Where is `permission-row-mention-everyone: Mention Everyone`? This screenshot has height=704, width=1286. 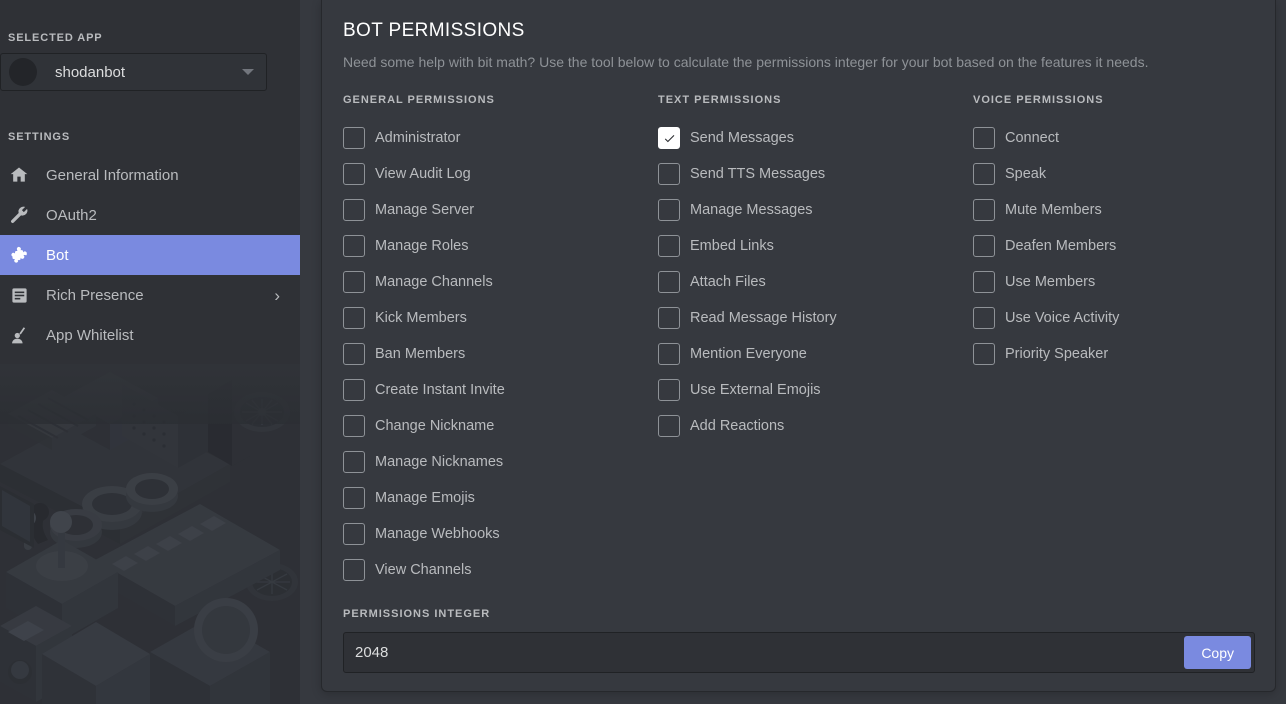
permission-row-mention-everyone: Mention Everyone is located at coordinates (815, 354).